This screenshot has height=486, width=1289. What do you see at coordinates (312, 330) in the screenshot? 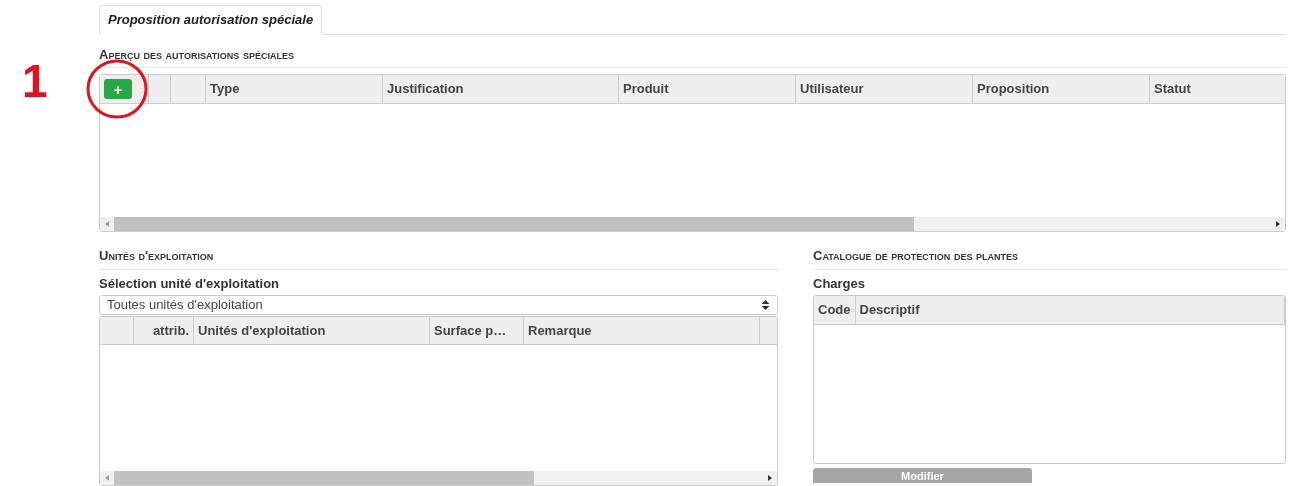
I see `column-header: Unités d'exploitation` at bounding box center [312, 330].